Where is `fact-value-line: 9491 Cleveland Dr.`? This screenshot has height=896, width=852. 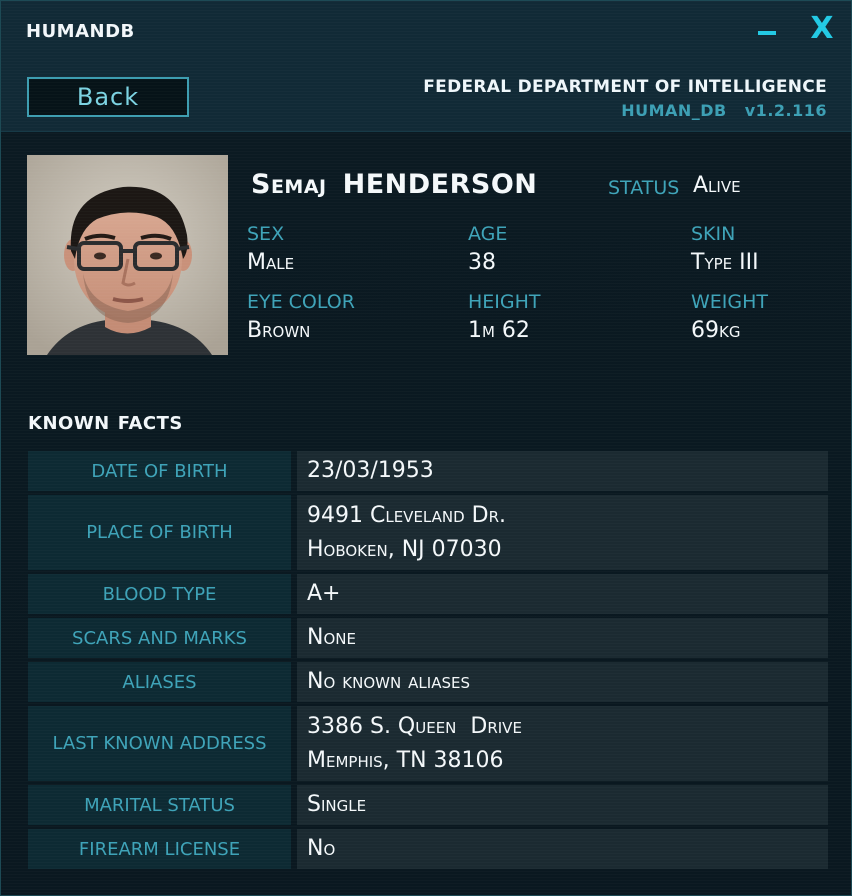 fact-value-line: 9491 Cleveland Dr. is located at coordinates (406, 515).